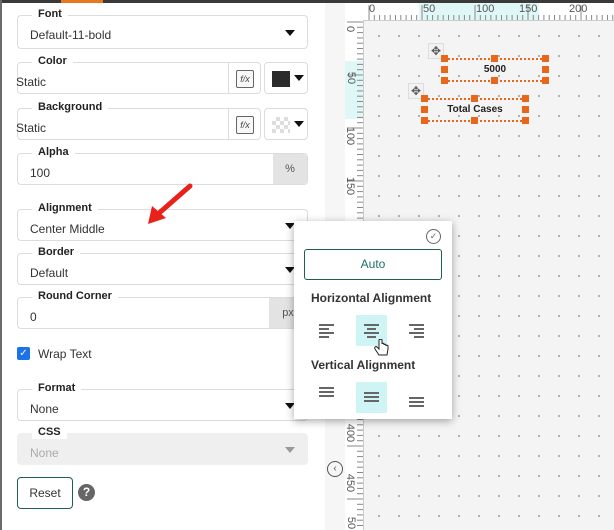 The width and height of the screenshot is (614, 530). I want to click on align-right-icon, so click(416, 332).